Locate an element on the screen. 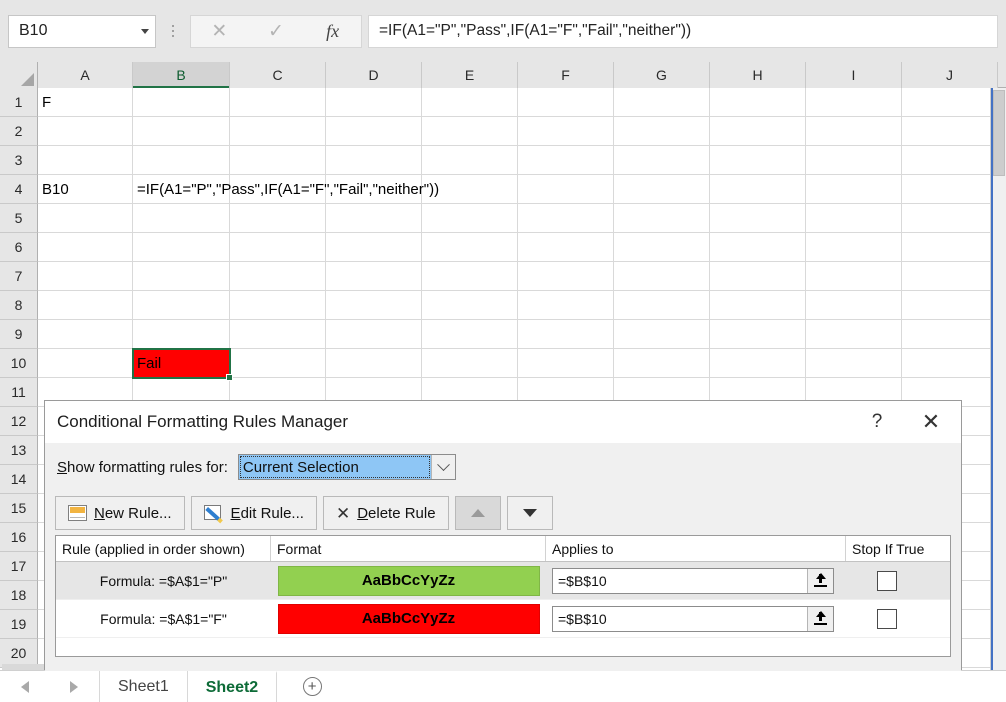 This screenshot has width=1006, height=702. cell-a1: F is located at coordinates (85, 102).